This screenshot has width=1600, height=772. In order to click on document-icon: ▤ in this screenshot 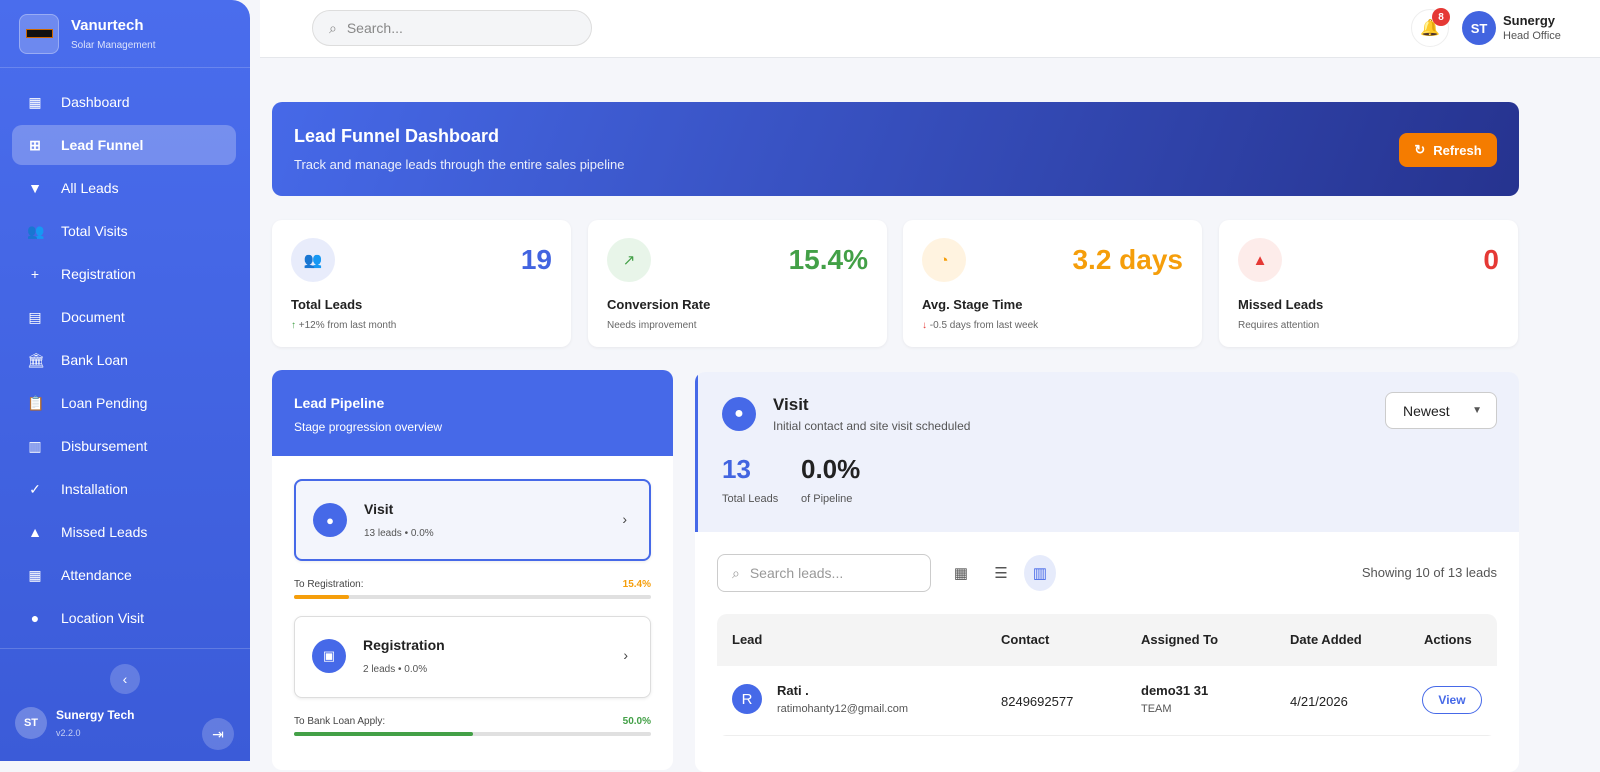, I will do `click(35, 316)`.